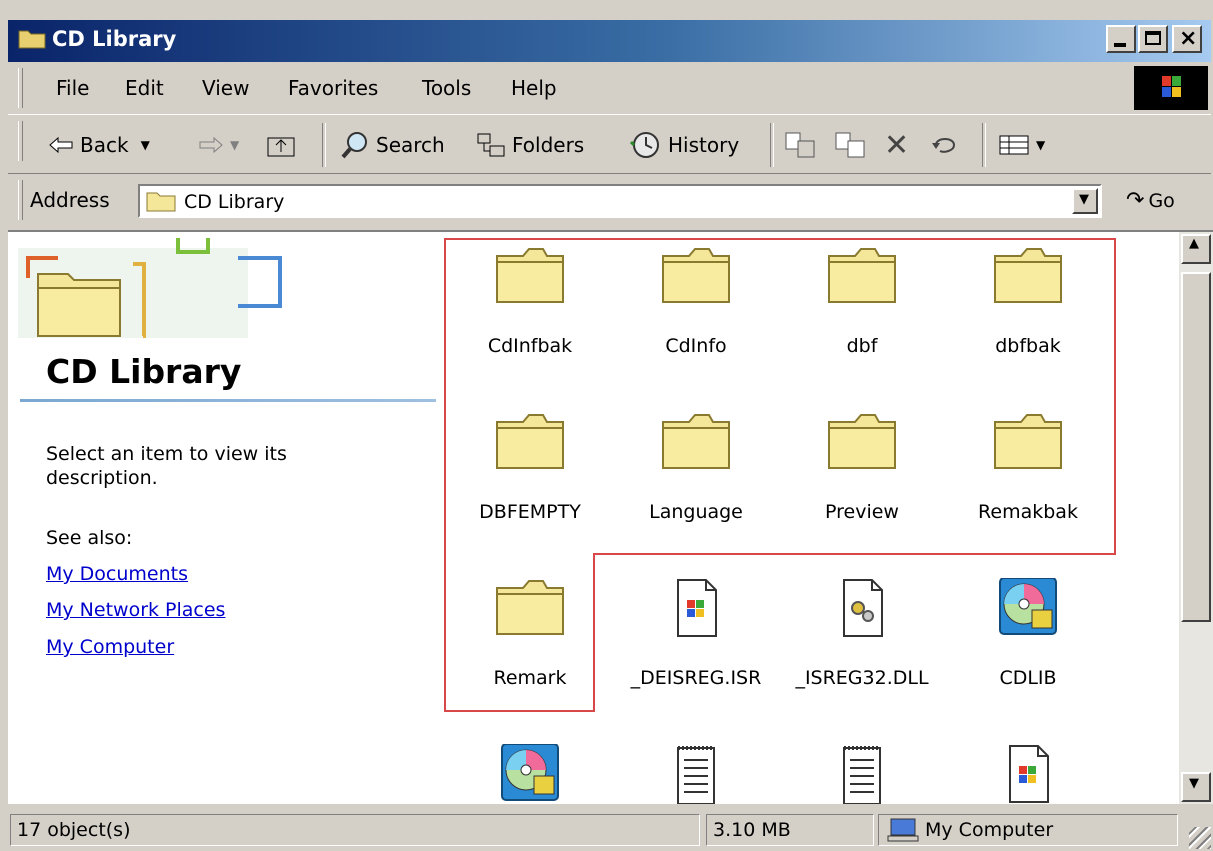 Image resolution: width=1213 pixels, height=851 pixels. I want to click on go-label: Go, so click(1161, 200).